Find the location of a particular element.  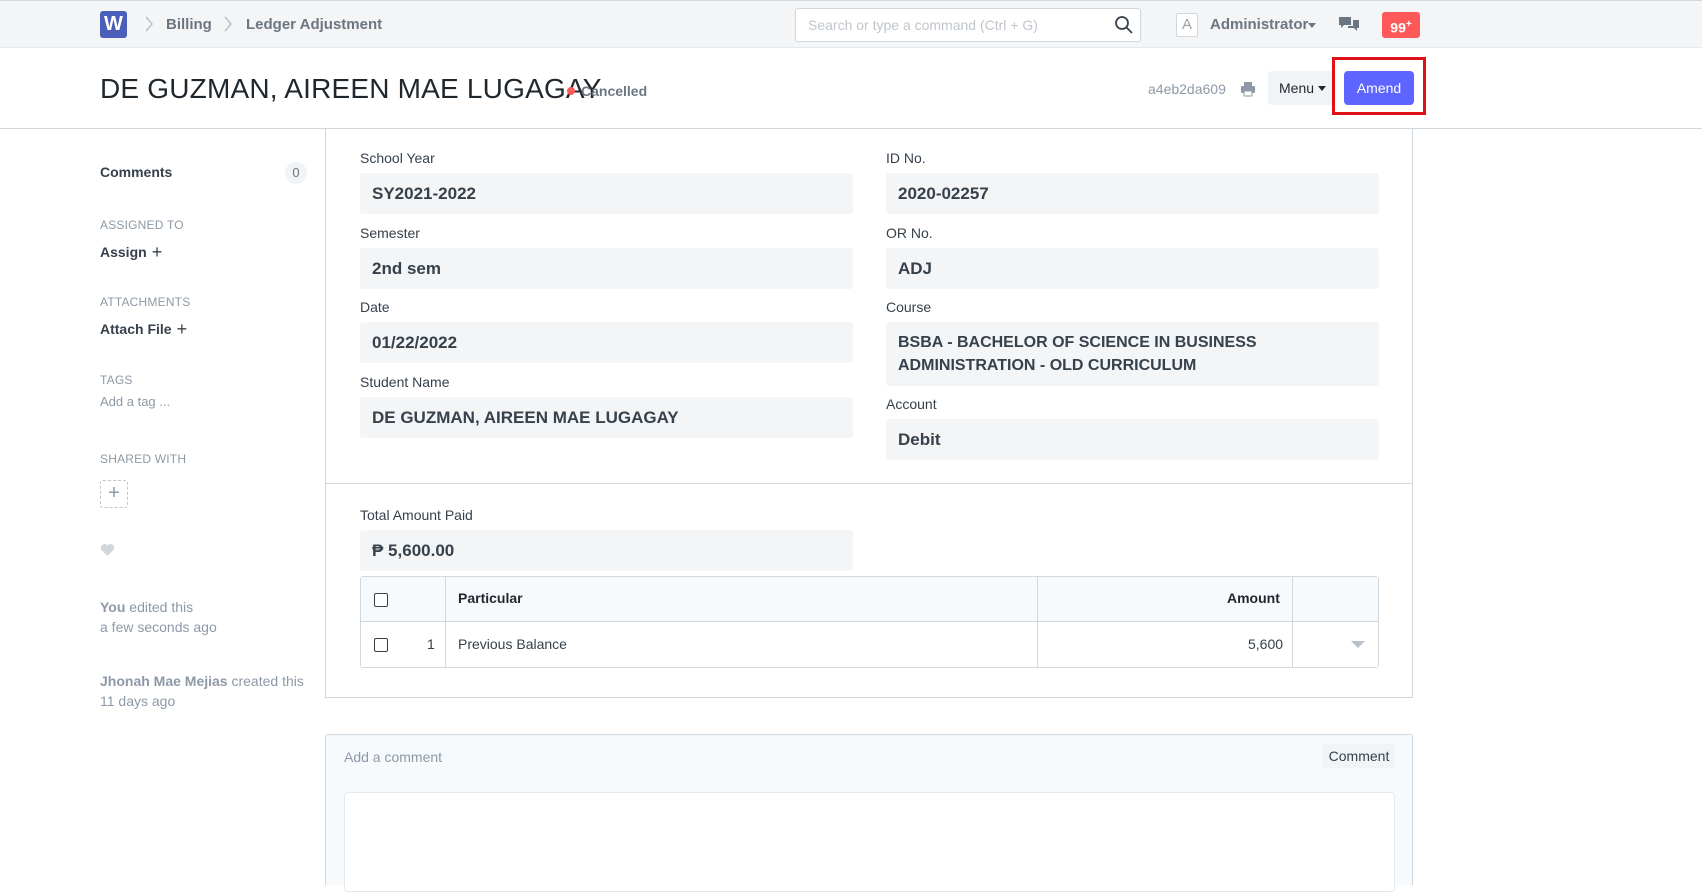

date-field: 01/22/2022 is located at coordinates (606, 342).